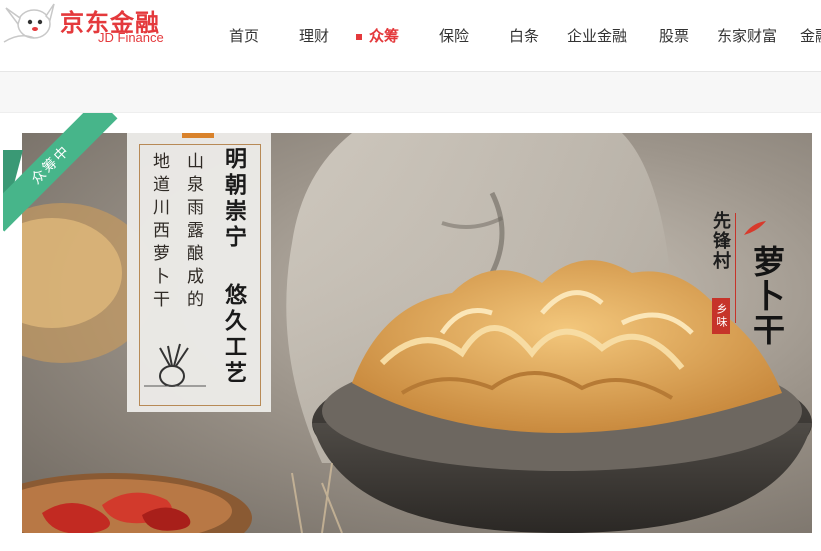  I want to click on poem-title-col1: 明朝崇宁, so click(234, 199).